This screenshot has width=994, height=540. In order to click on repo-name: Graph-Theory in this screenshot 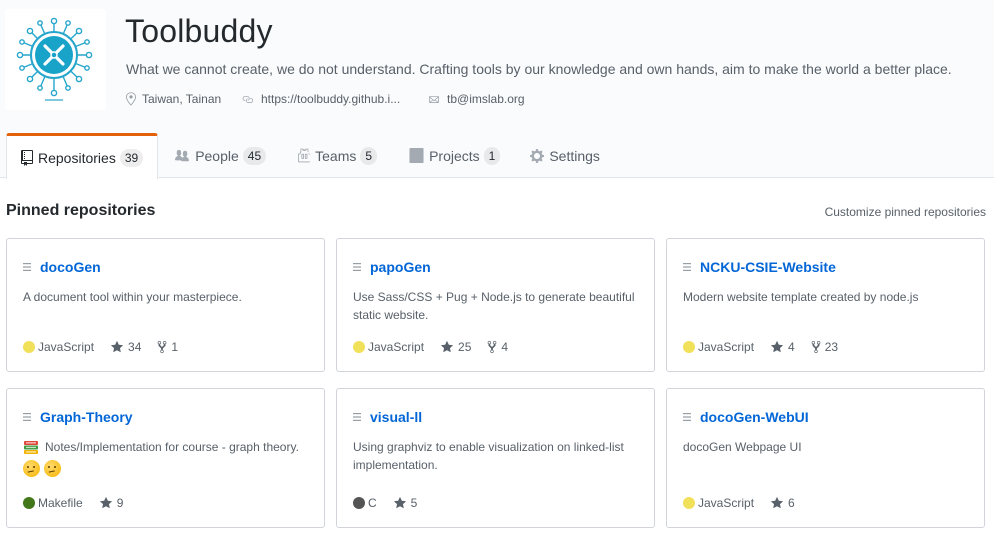, I will do `click(86, 417)`.